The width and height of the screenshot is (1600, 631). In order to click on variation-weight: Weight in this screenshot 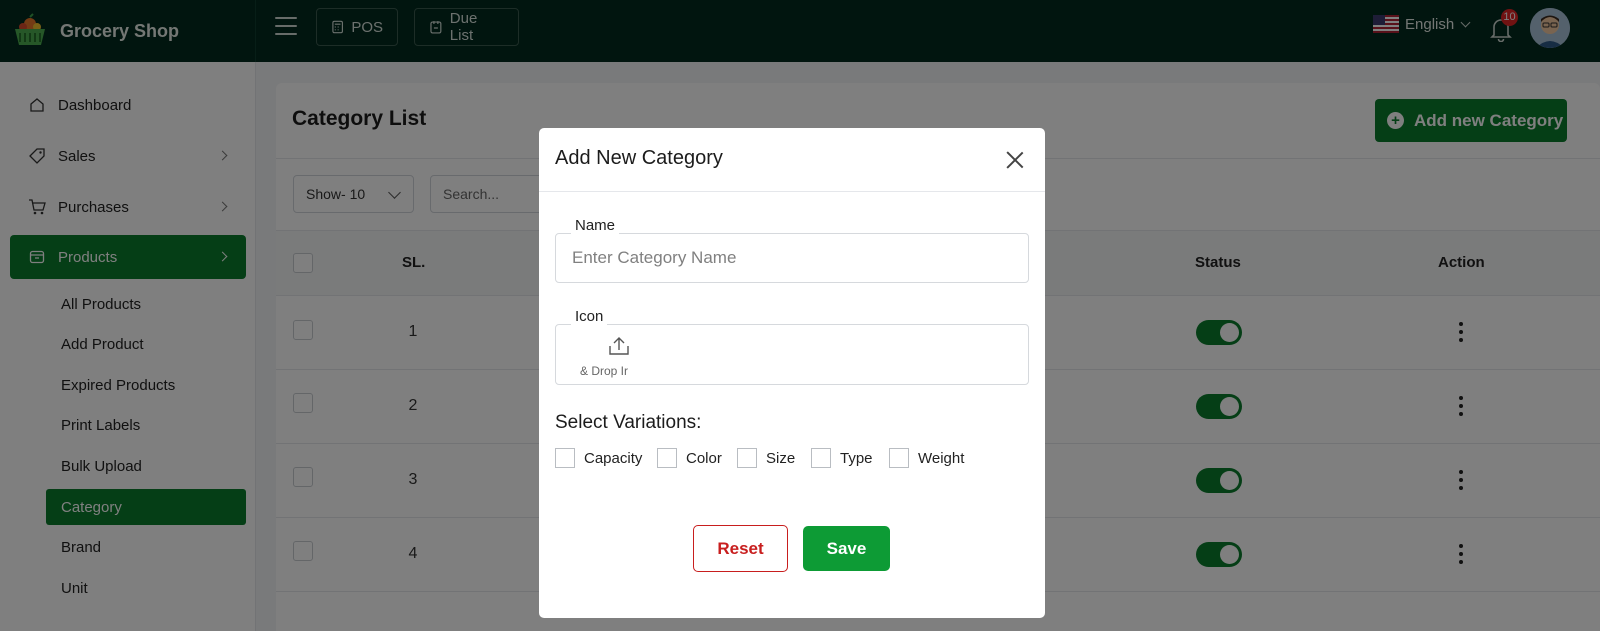, I will do `click(926, 458)`.